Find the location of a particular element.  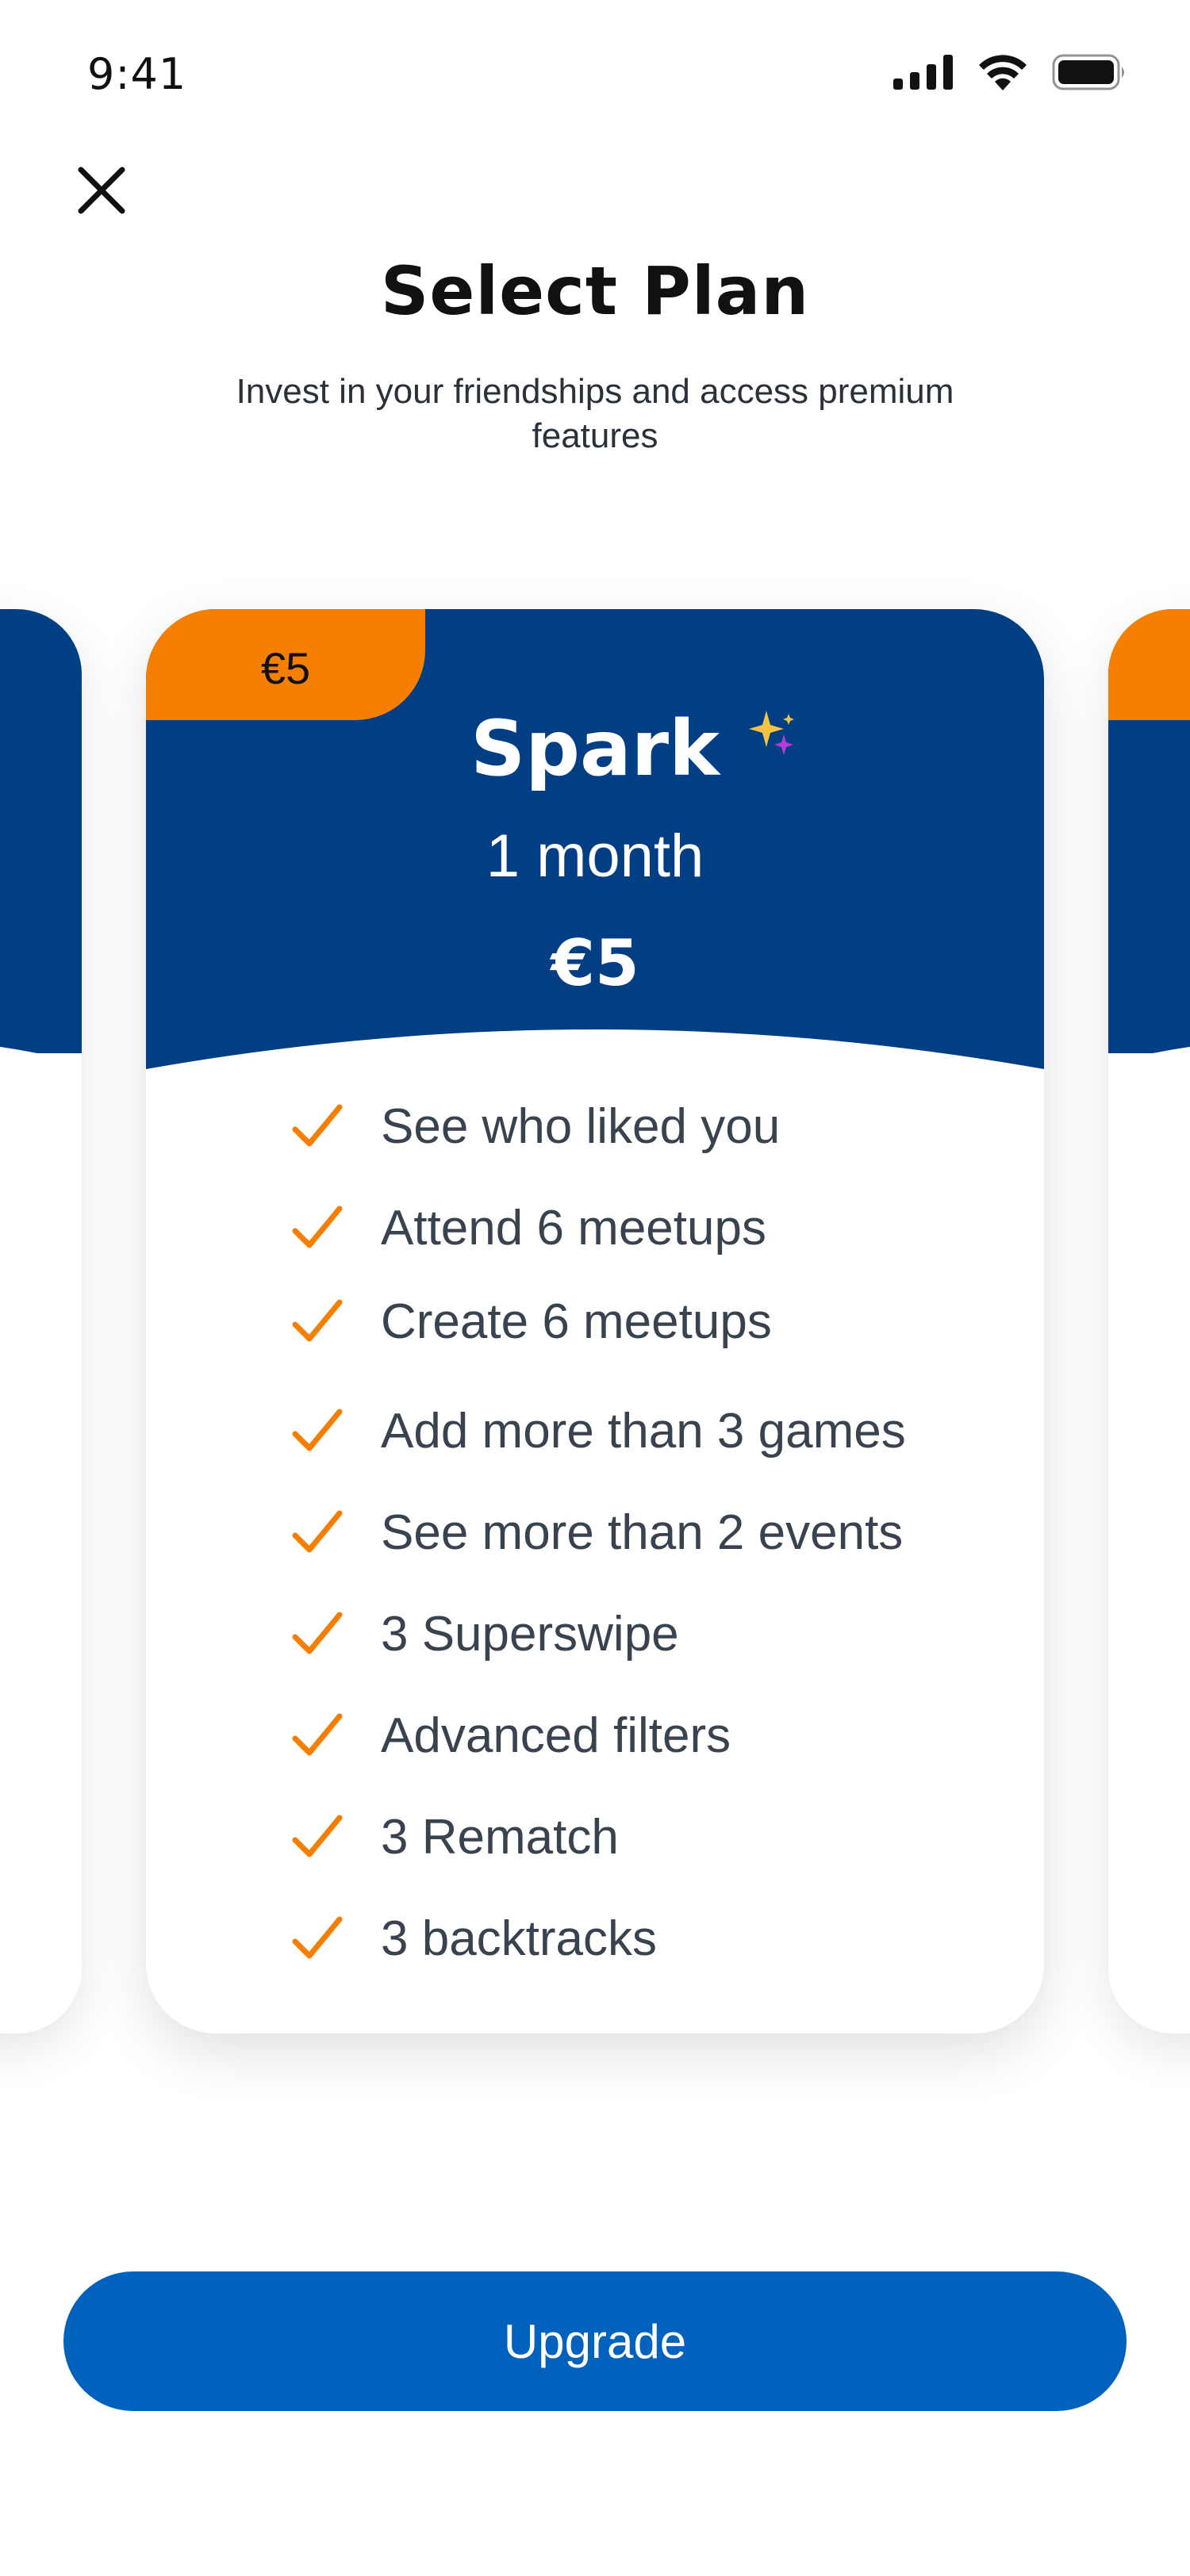

feature-item: 3 backtracks is located at coordinates (471, 1938).